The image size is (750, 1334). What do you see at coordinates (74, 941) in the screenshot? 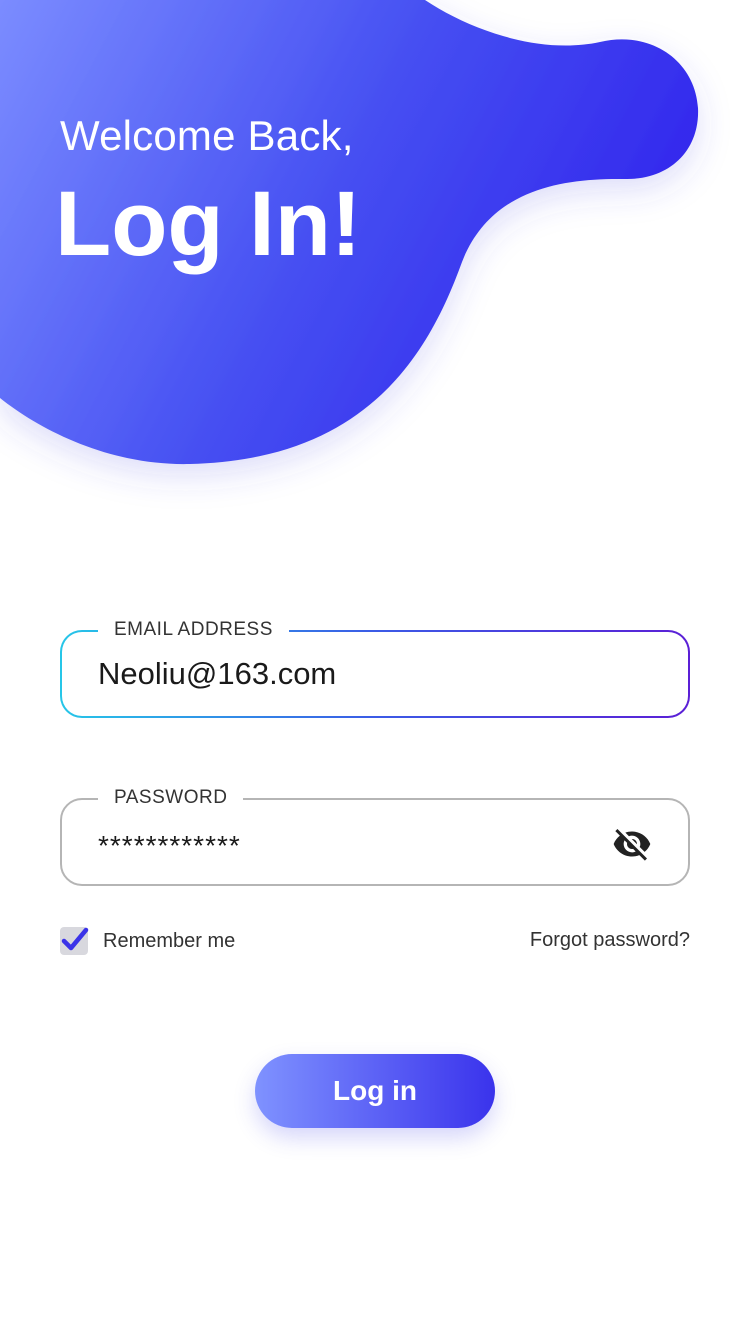
I see `checkbox-checked-icon` at bounding box center [74, 941].